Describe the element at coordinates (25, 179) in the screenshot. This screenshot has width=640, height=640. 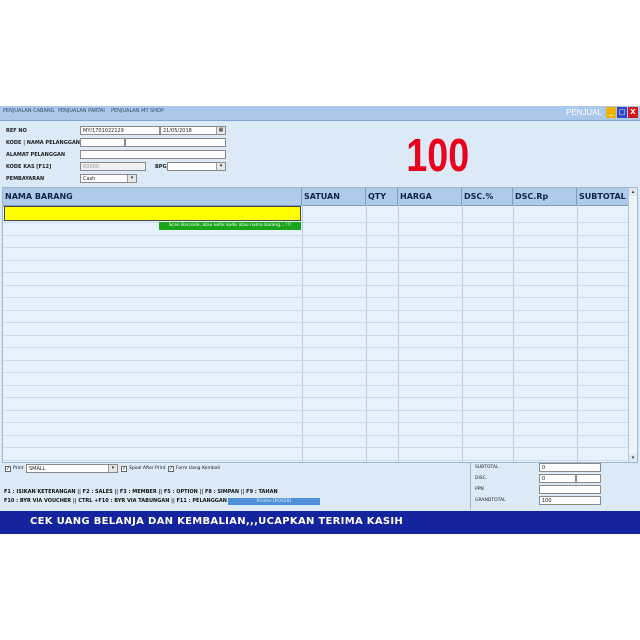
I see `pembayaran-label: PEMBAYARAN` at that location.